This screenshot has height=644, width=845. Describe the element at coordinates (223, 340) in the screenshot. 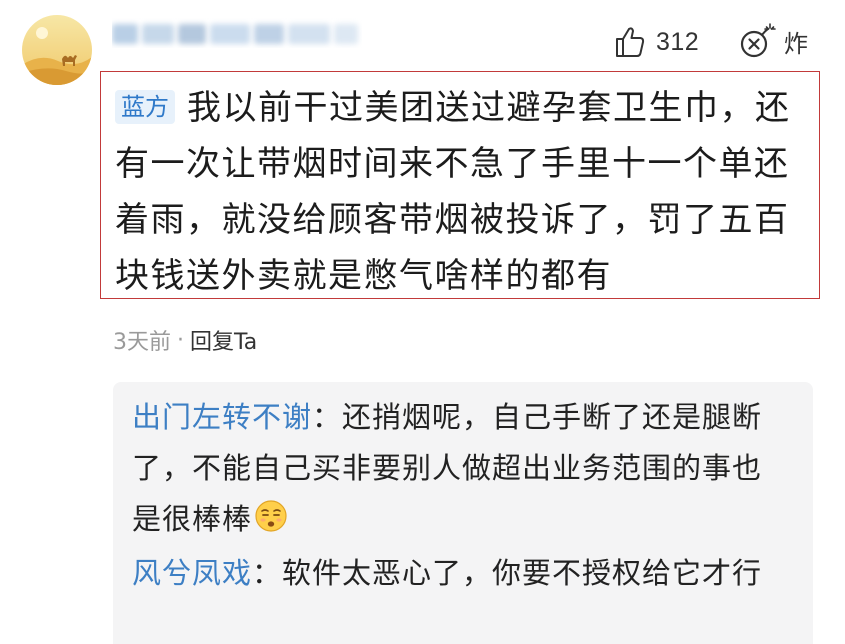

I see `reply-button: 回复Ta` at that location.